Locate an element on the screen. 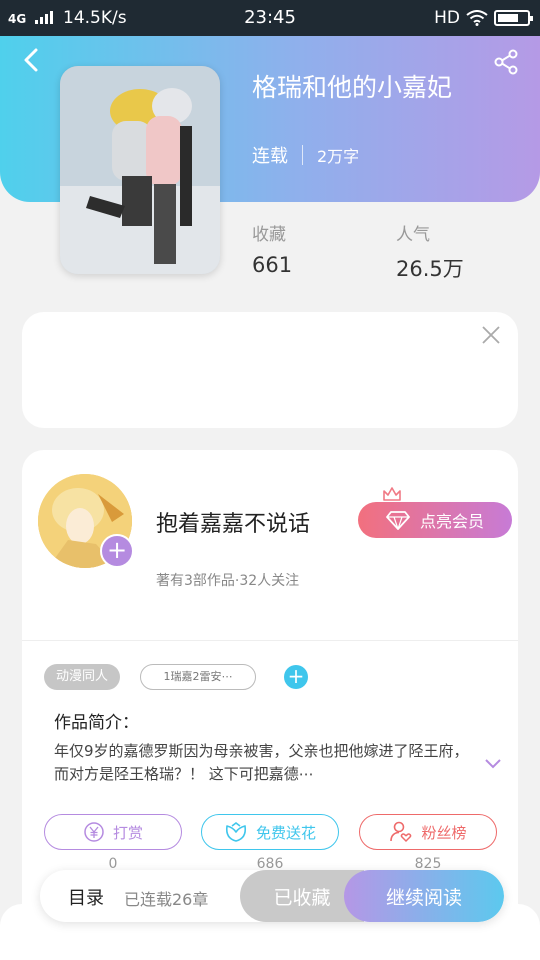  chevron-down-icon is located at coordinates (493, 764).